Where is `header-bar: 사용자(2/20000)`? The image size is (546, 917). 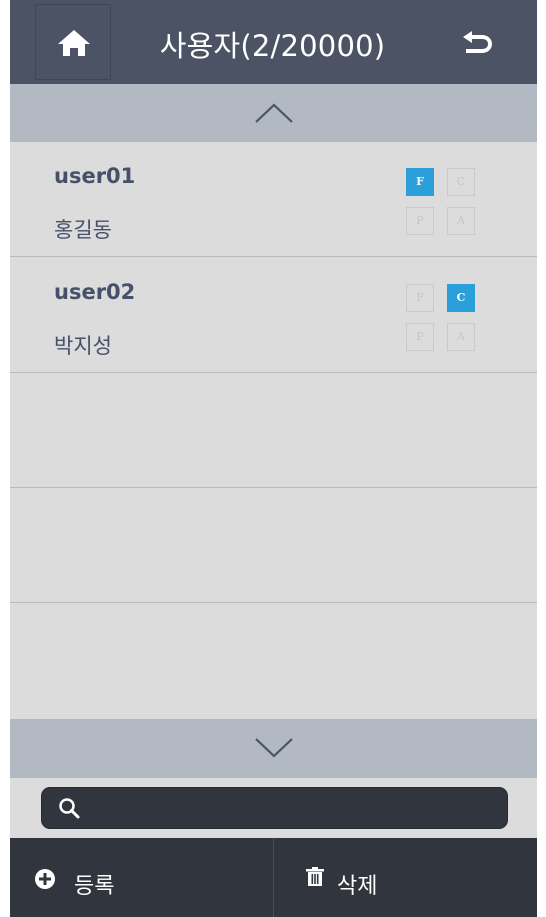 header-bar: 사용자(2/20000) is located at coordinates (273, 42).